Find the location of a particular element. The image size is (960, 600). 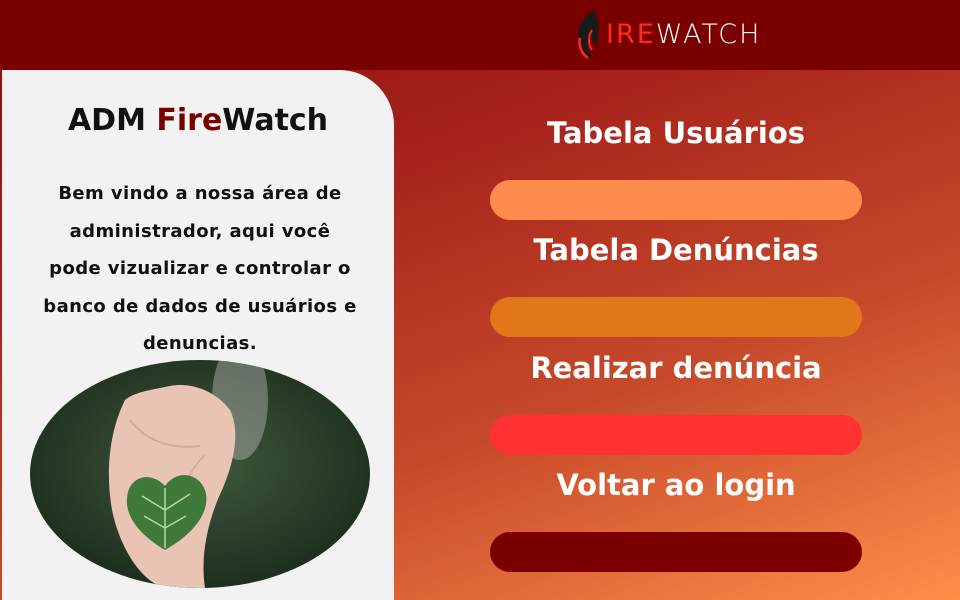

logo-text-fire: IRE is located at coordinates (631, 34).